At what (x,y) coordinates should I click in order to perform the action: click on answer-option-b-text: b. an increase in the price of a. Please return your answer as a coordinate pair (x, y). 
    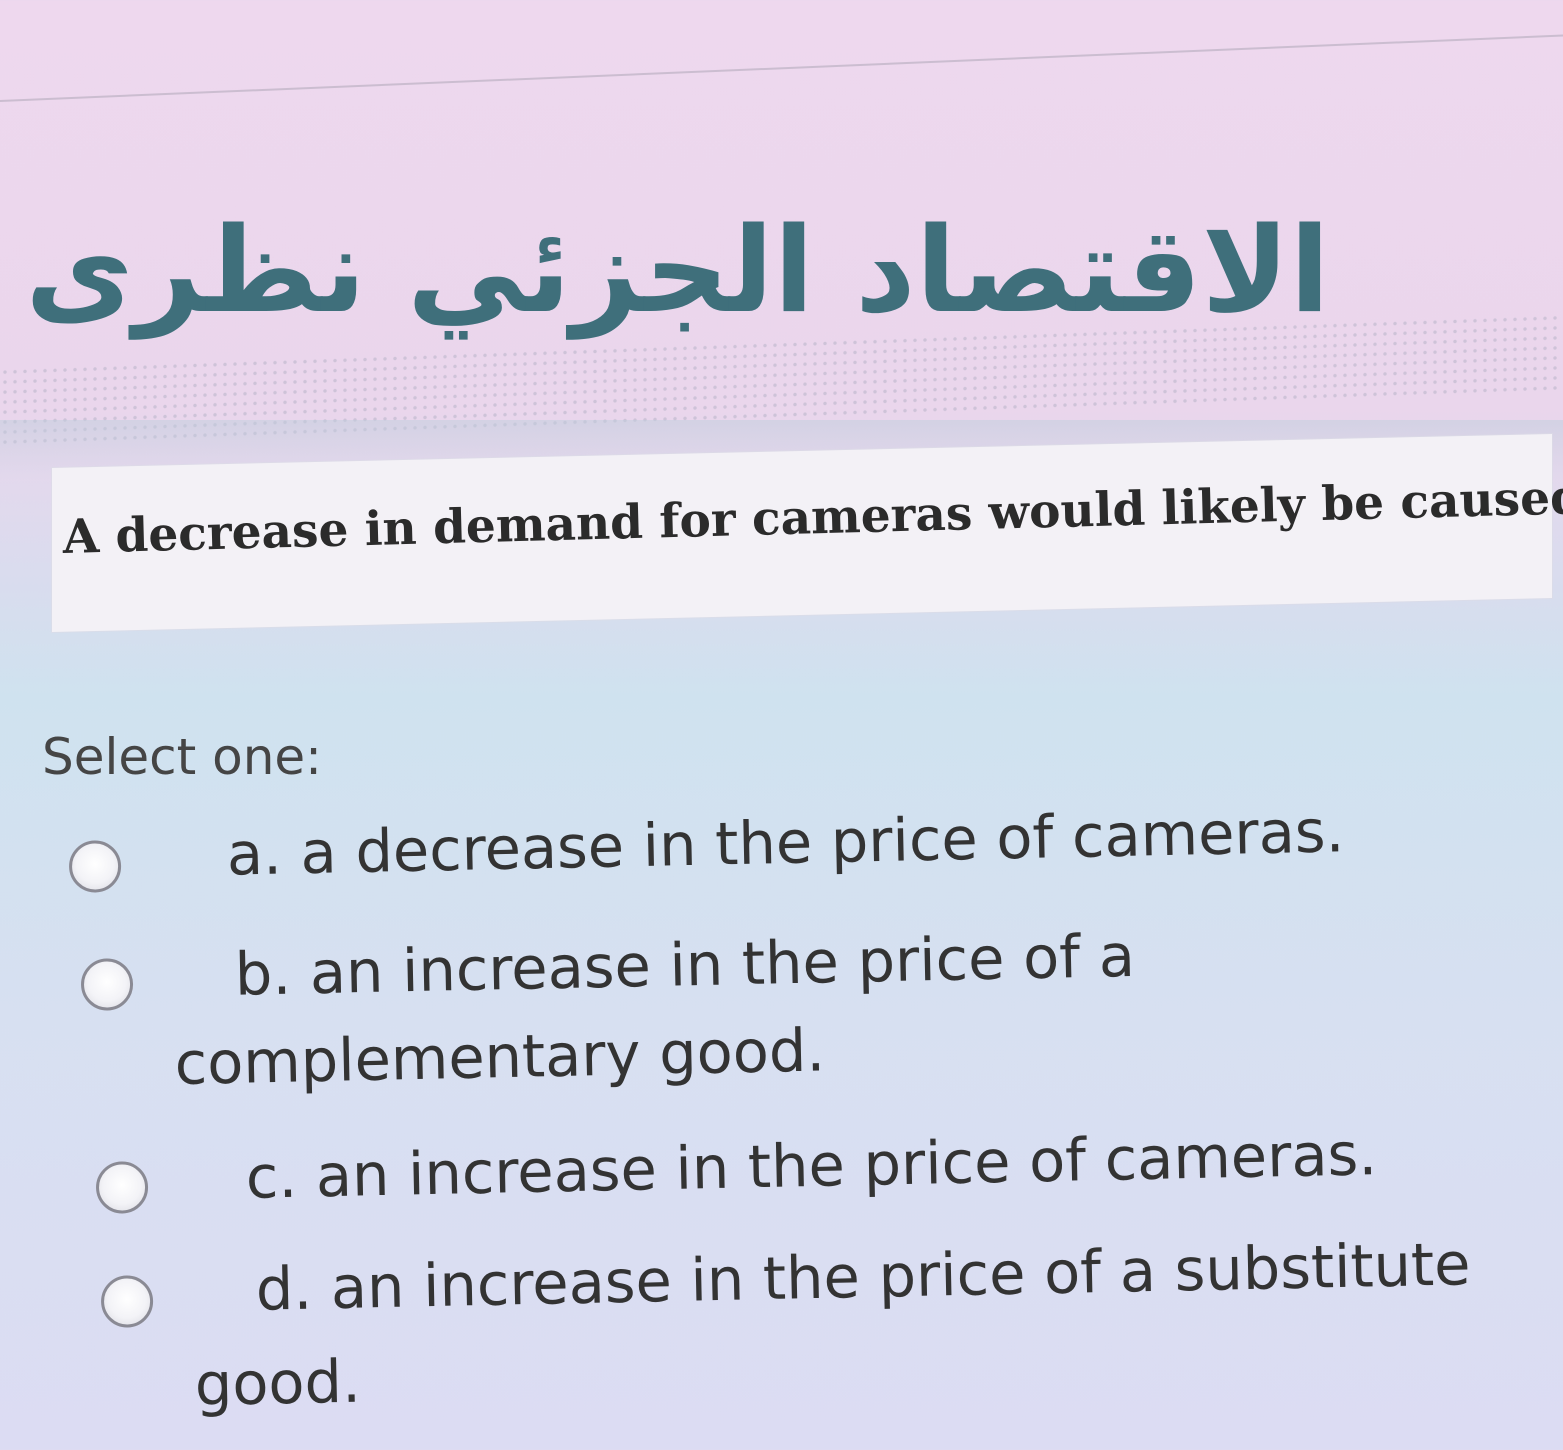
    Looking at the image, I should click on (685, 964).